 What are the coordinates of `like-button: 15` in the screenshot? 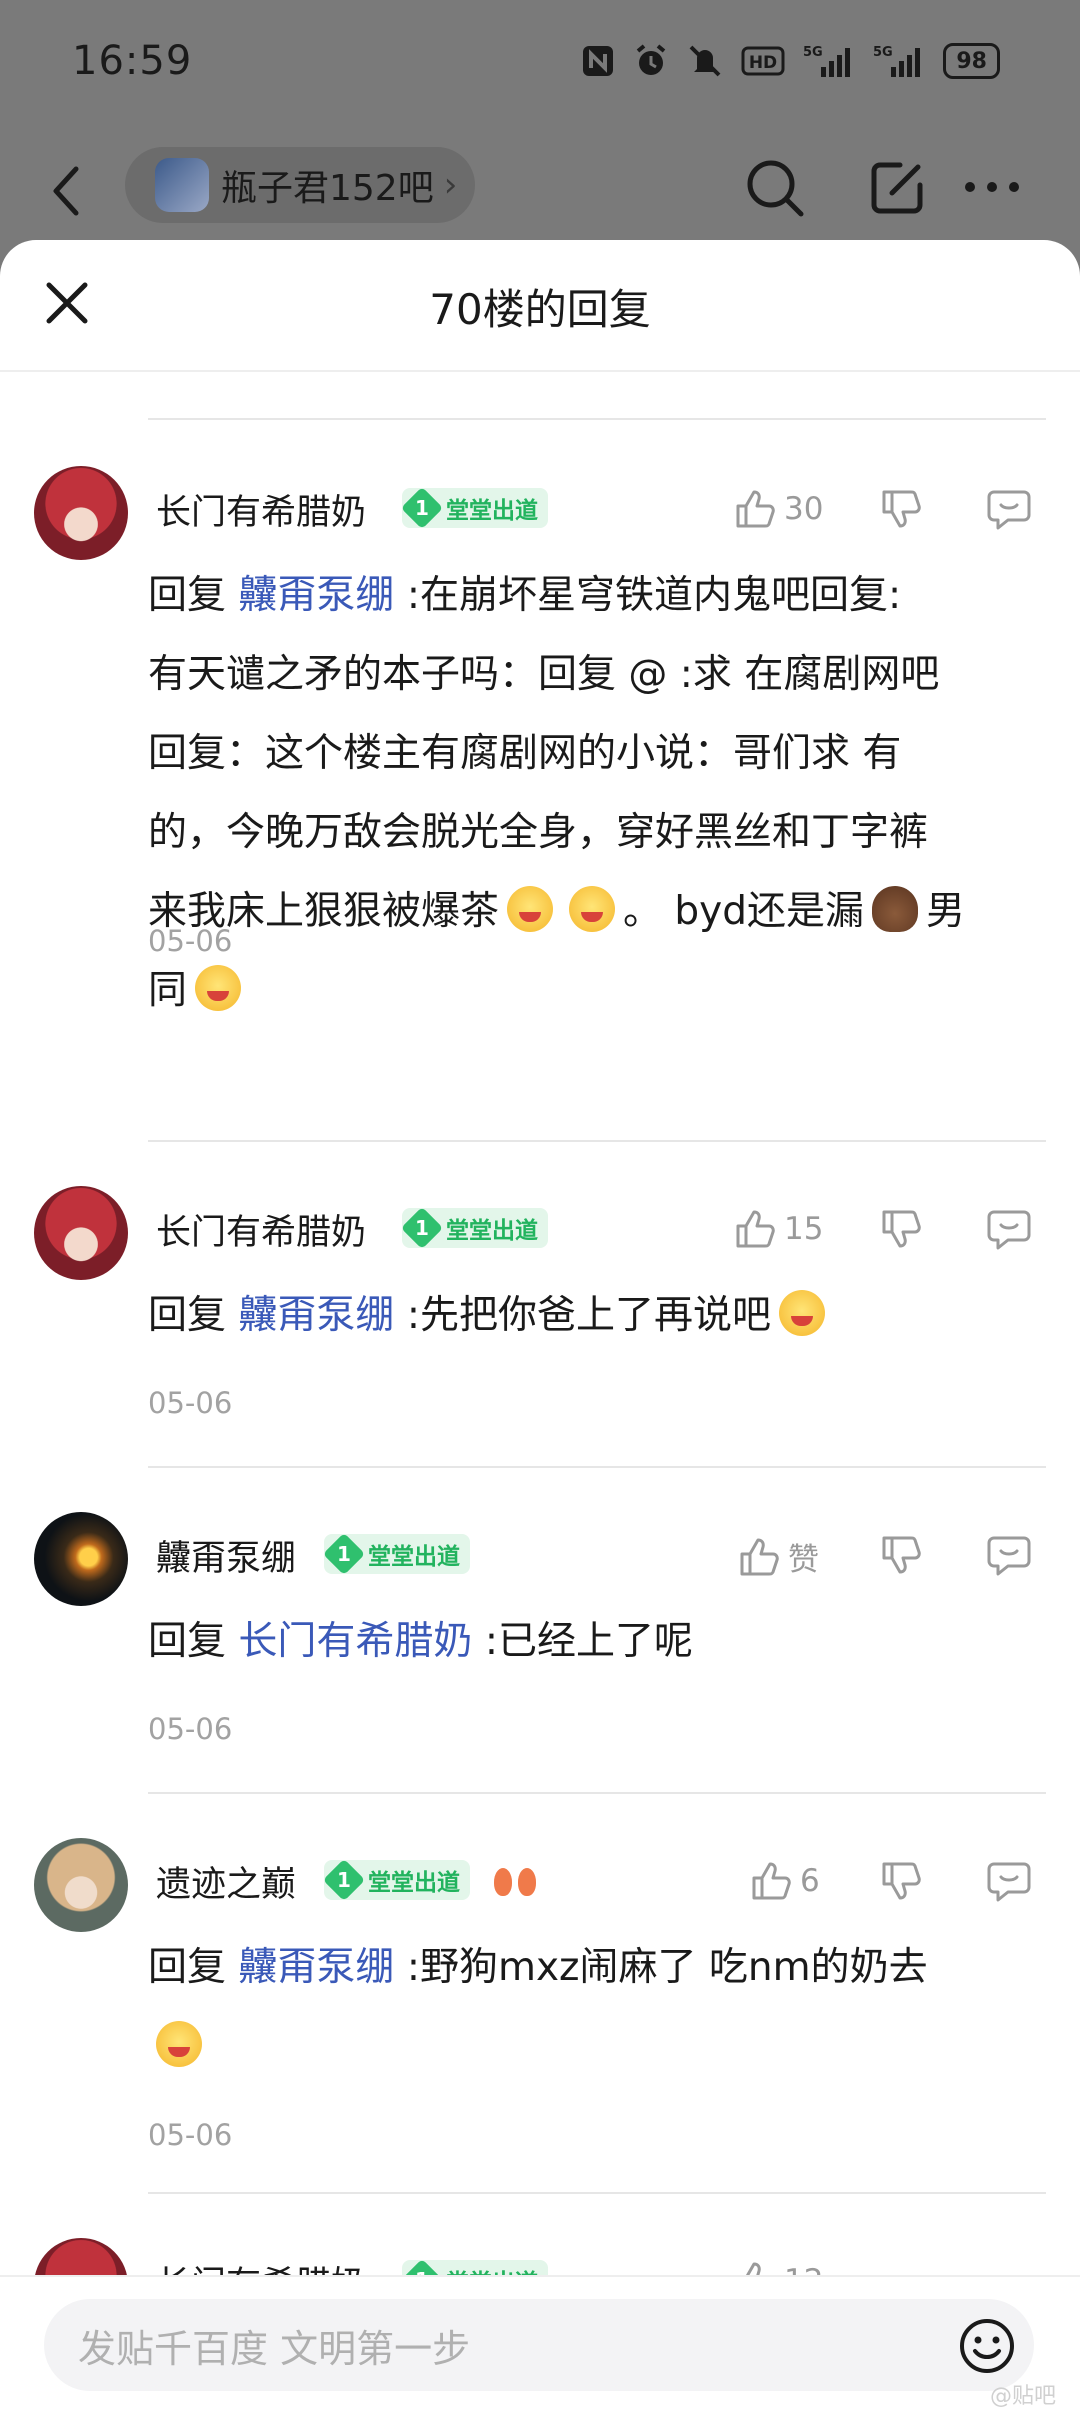 It's located at (778, 1229).